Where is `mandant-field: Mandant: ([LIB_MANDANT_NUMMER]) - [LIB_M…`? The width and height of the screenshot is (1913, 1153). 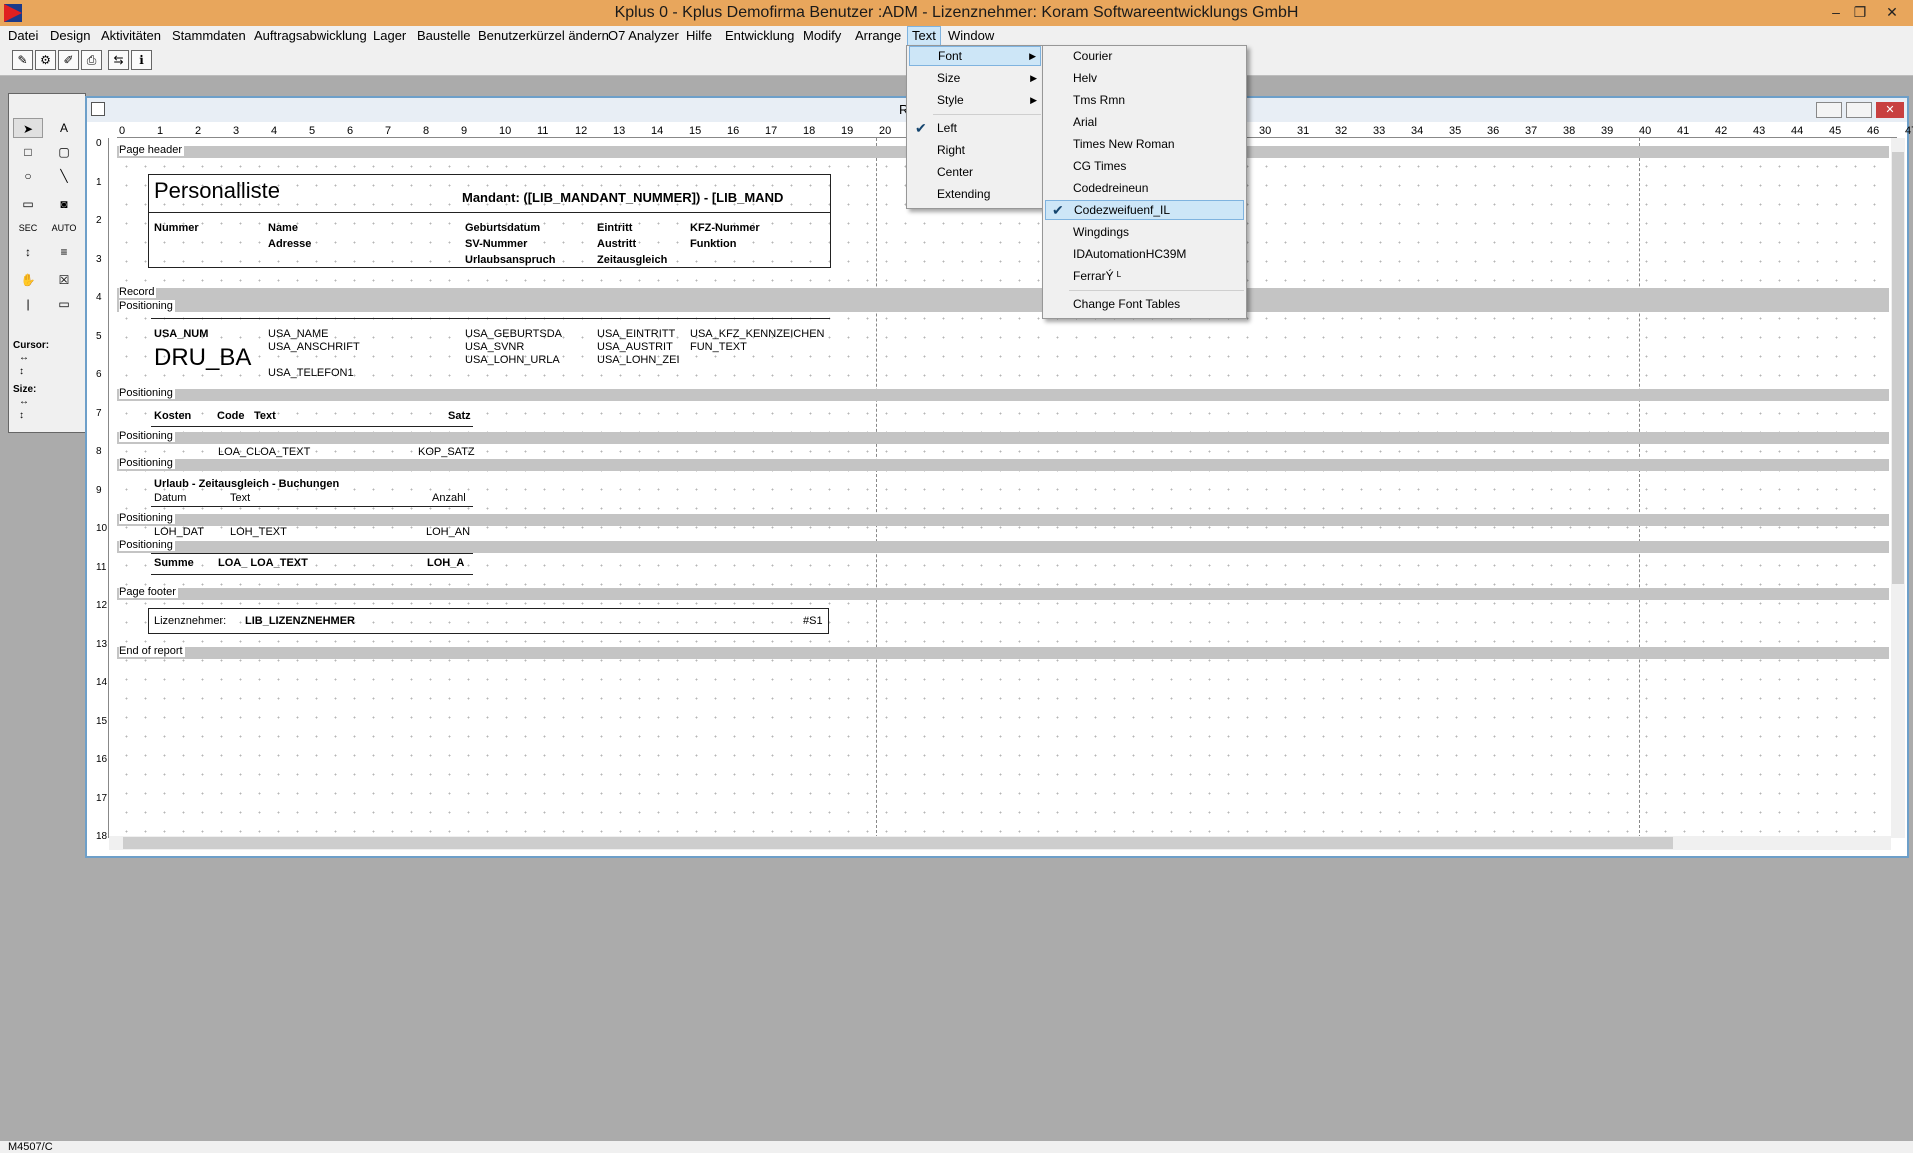
mandant-field: Mandant: ([LIB_MANDANT_NUMMER]) - [LIB_M… is located at coordinates (622, 197).